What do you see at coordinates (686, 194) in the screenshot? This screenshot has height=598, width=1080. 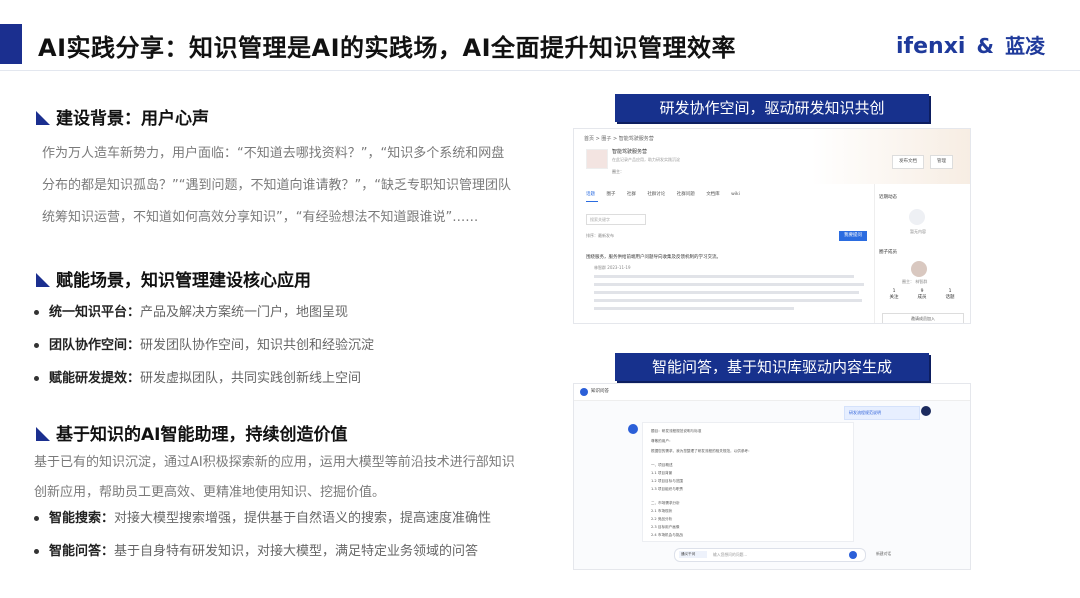 I see `tab-questions: 社群问题` at bounding box center [686, 194].